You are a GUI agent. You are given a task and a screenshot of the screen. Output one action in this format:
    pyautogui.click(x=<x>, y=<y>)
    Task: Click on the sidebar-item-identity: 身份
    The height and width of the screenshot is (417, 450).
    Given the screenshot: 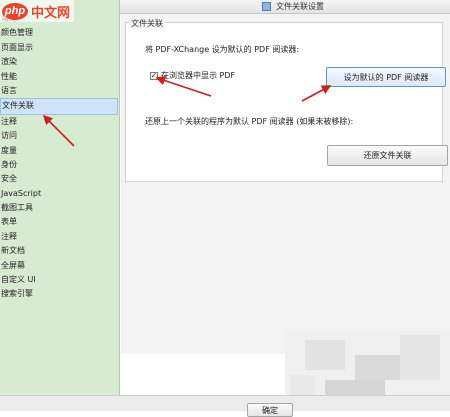 What is the action you would take?
    pyautogui.click(x=60, y=165)
    